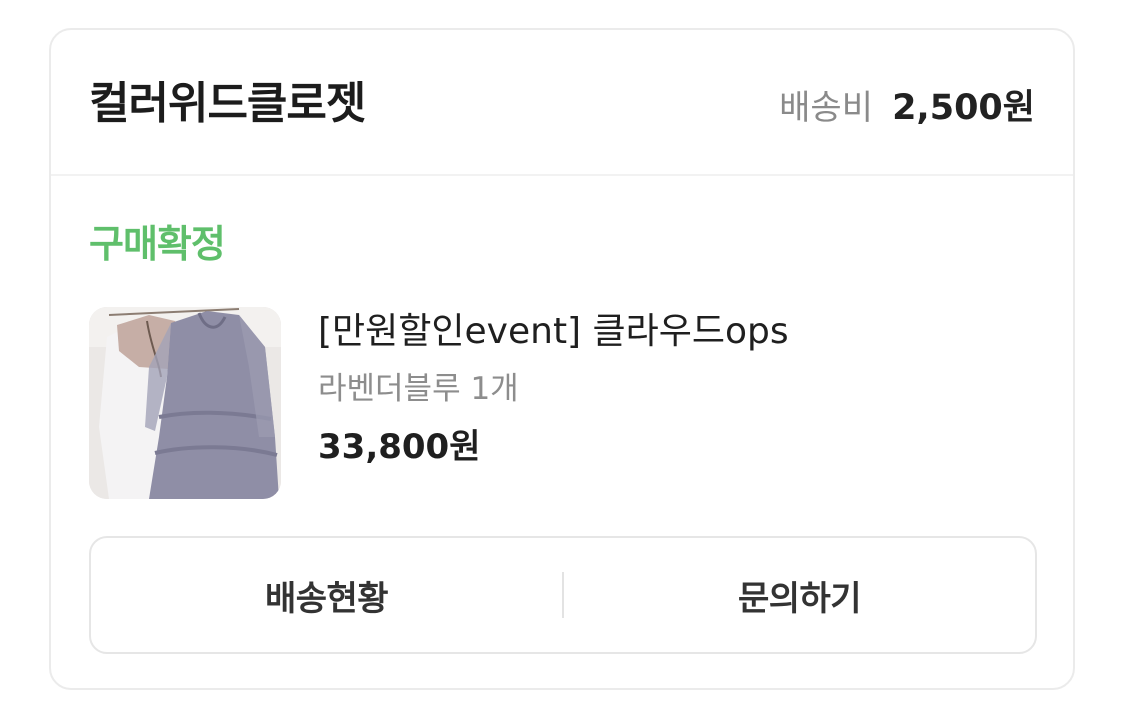 Image resolution: width=1125 pixels, height=717 pixels. Describe the element at coordinates (963, 108) in the screenshot. I see `shipping-fee-value: 2,500원` at that location.